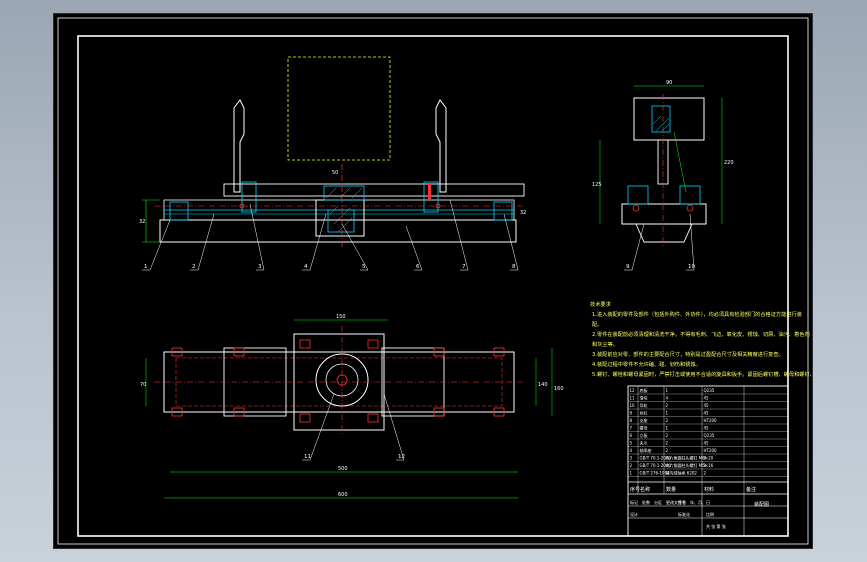 This screenshot has height=562, width=867. I want to click on bom-cell: 导轨, so click(644, 405).